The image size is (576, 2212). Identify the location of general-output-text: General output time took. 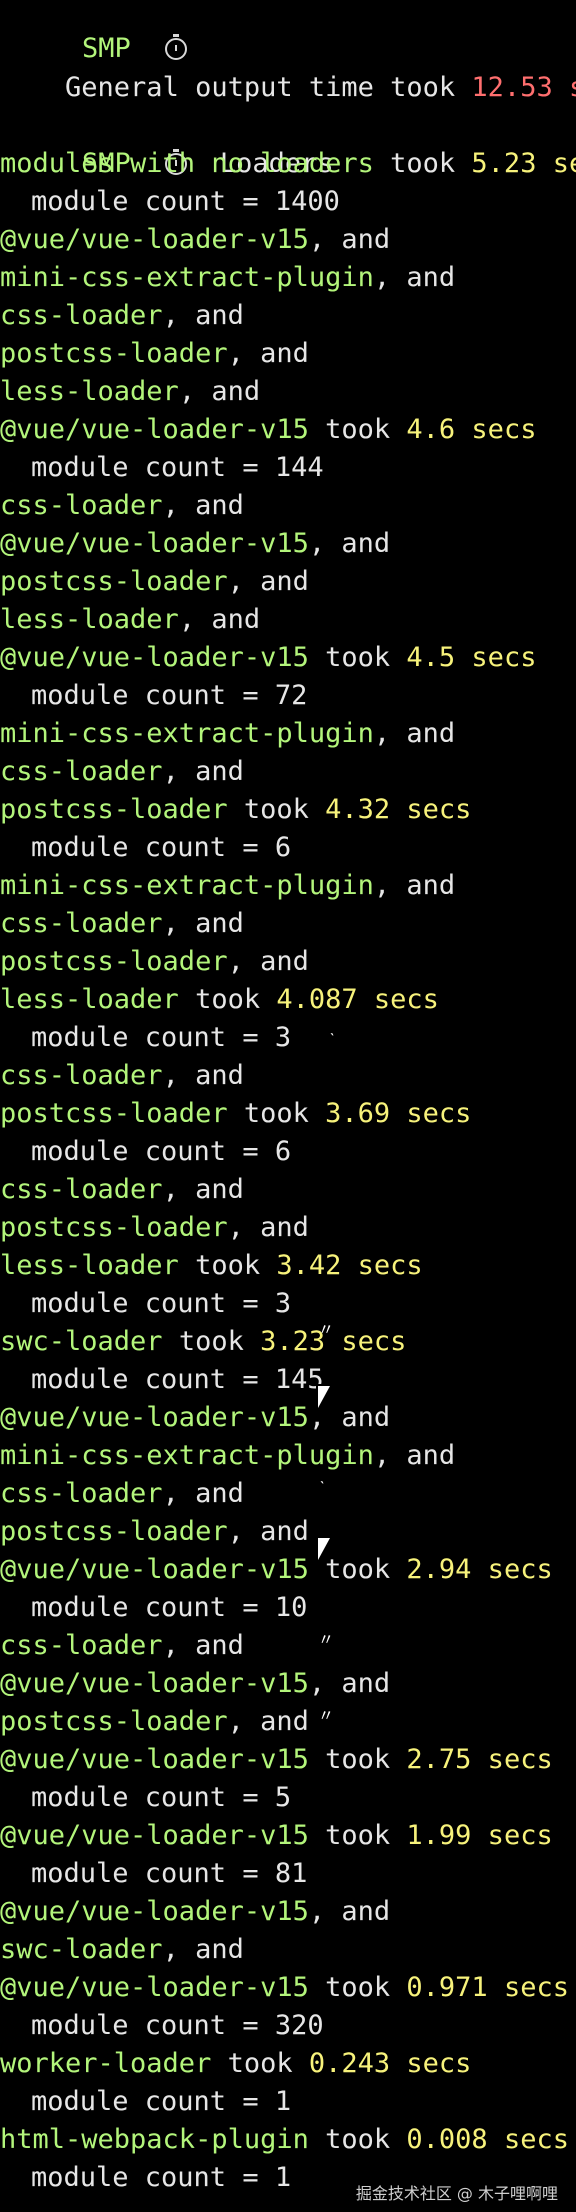
(268, 87).